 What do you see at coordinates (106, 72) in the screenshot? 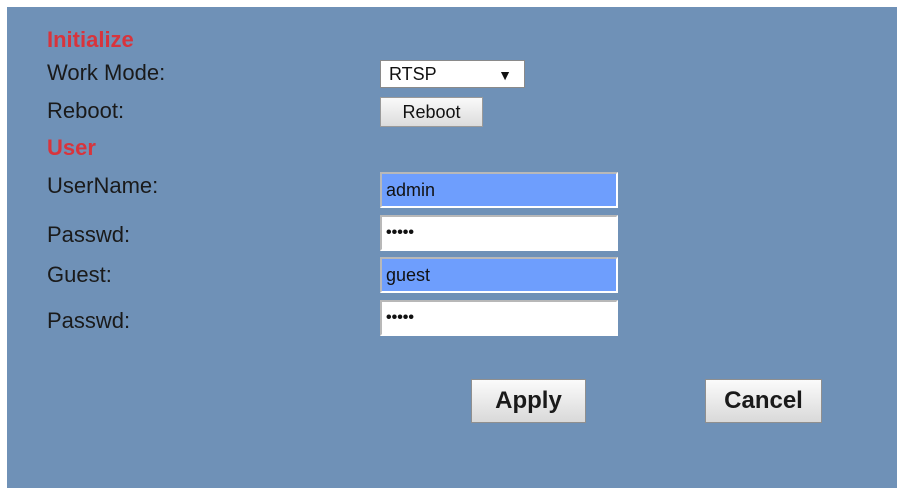
I see `work-mode-label: Work Mode:` at bounding box center [106, 72].